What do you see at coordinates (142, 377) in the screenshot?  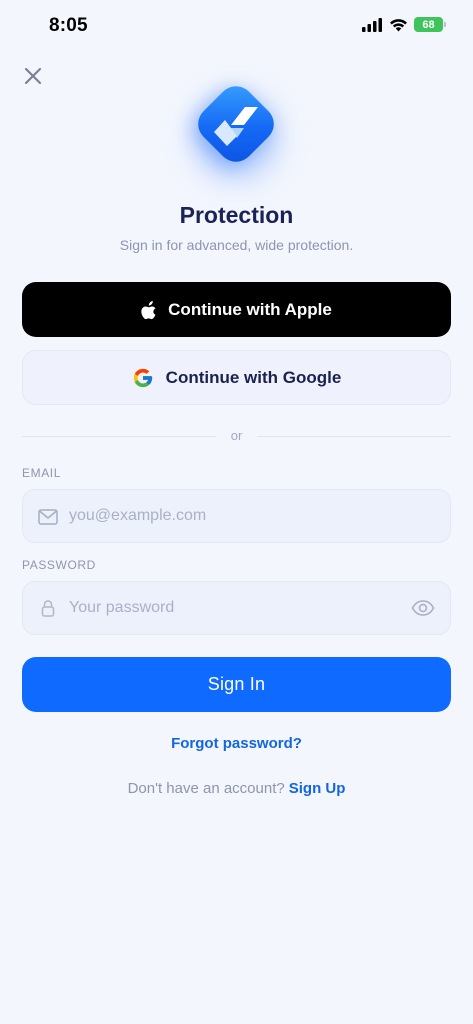 I see `google-icon` at bounding box center [142, 377].